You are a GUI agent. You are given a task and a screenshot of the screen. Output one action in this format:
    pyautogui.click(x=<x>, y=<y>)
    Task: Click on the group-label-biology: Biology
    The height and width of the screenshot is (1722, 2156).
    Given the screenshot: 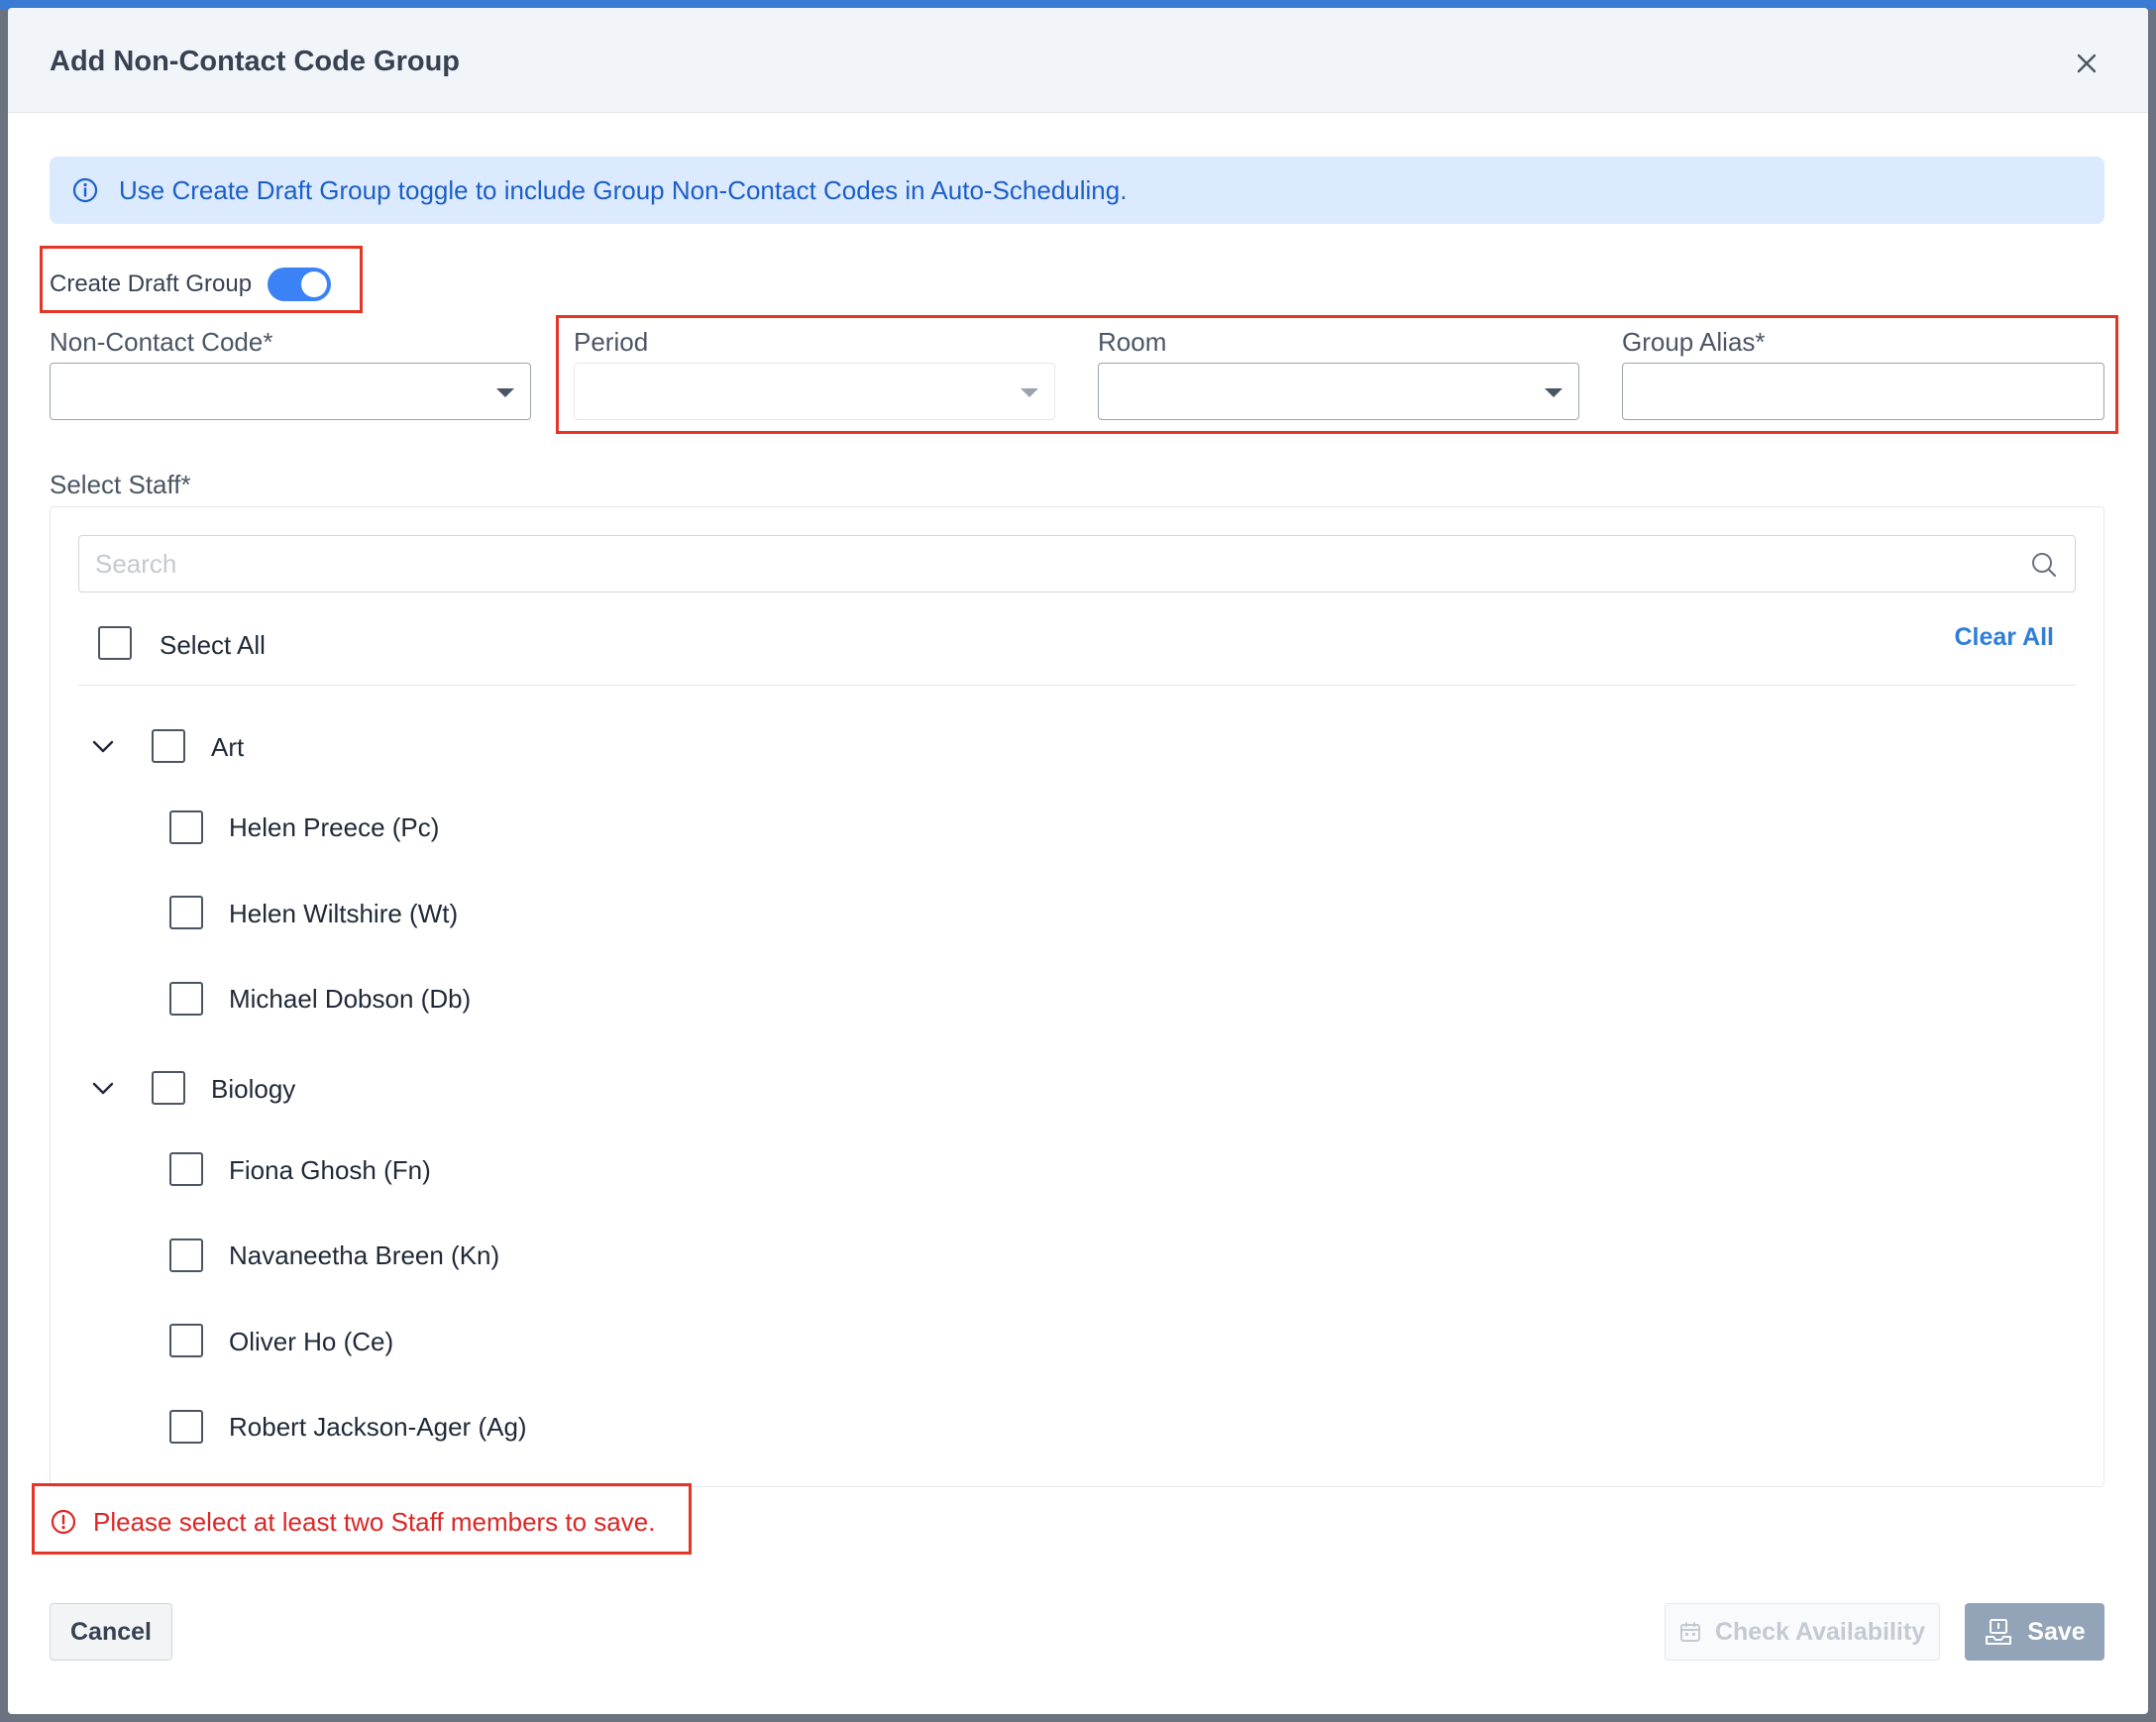 What is the action you would take?
    pyautogui.click(x=253, y=1089)
    